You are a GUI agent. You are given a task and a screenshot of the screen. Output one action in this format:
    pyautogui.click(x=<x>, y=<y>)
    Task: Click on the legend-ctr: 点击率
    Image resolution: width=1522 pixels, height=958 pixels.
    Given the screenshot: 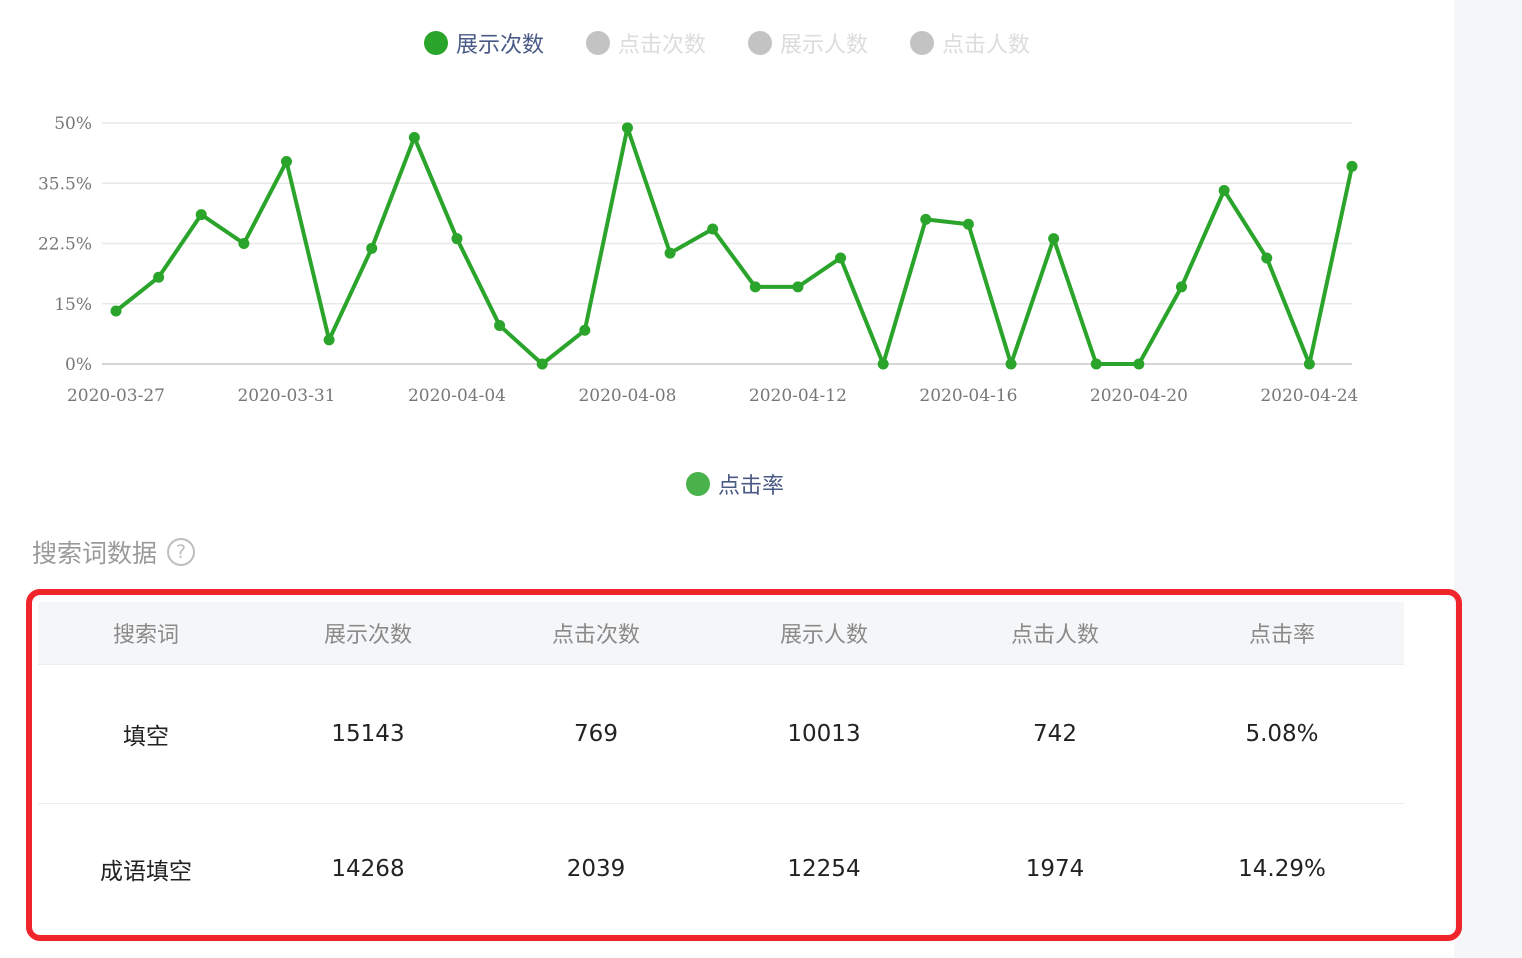 What is the action you would take?
    pyautogui.click(x=735, y=484)
    